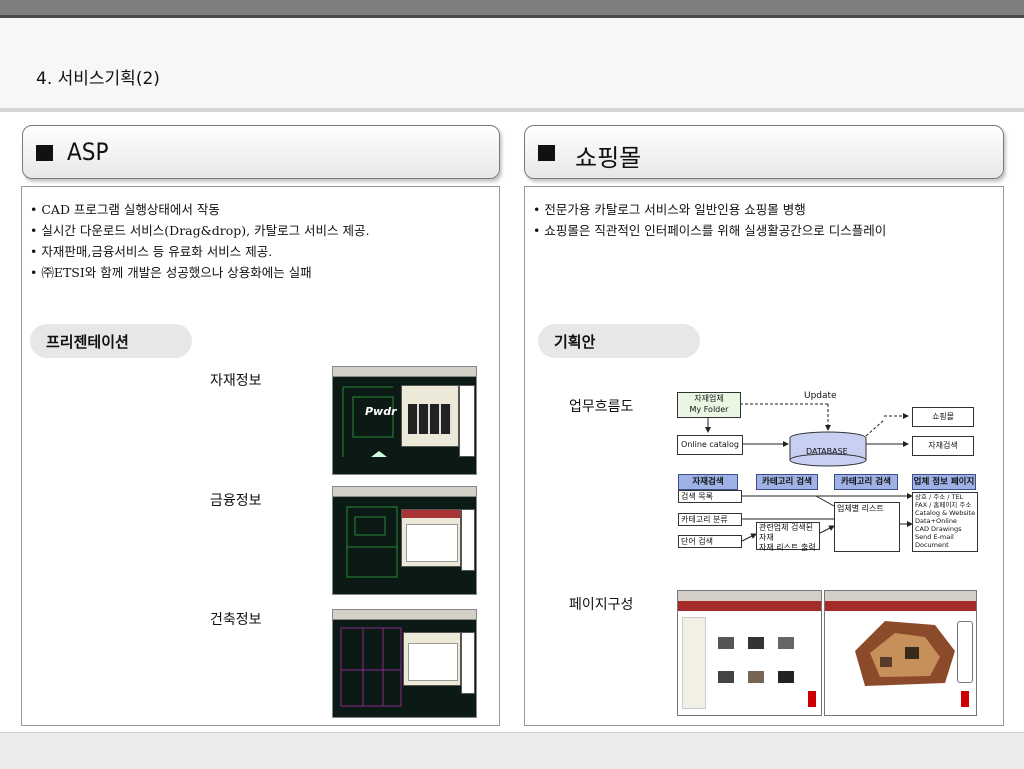 The height and width of the screenshot is (769, 1024). I want to click on top-bar, so click(512, 9).